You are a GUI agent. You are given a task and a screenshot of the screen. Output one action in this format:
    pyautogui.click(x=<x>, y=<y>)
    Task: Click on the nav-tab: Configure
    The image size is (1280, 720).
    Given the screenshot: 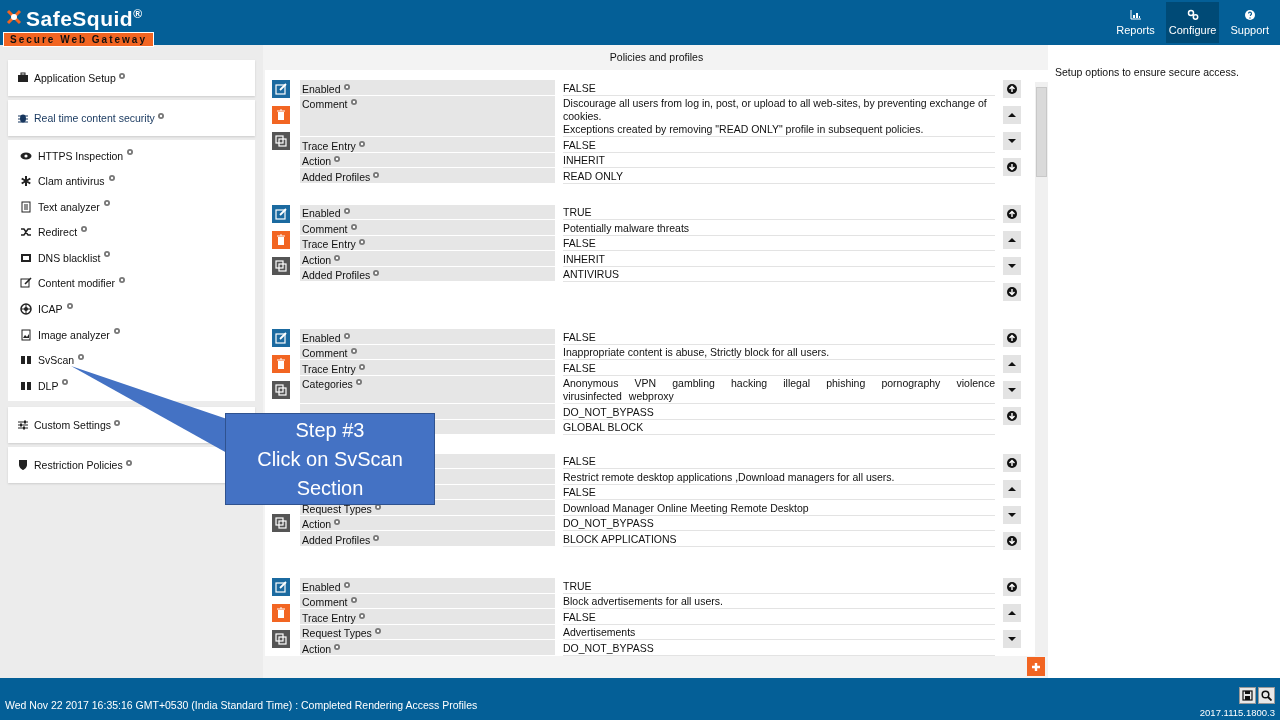 What is the action you would take?
    pyautogui.click(x=1192, y=22)
    